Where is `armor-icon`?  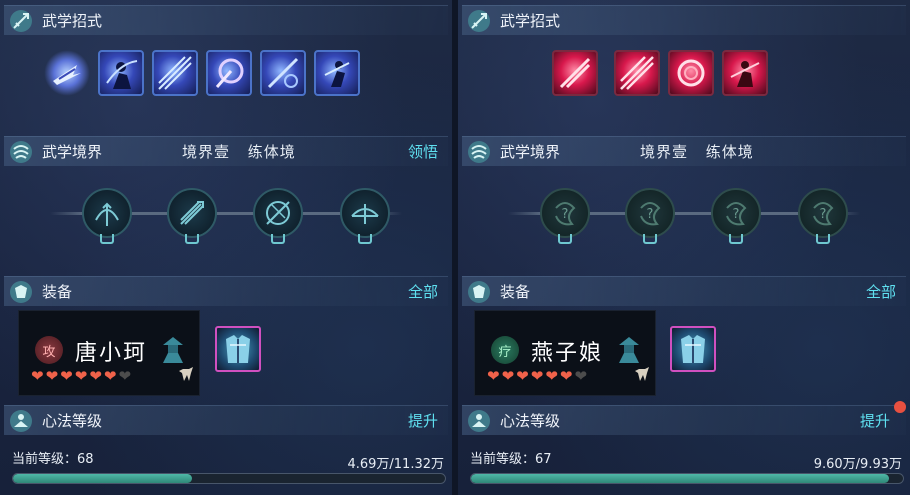
armor-icon is located at coordinates (21, 292).